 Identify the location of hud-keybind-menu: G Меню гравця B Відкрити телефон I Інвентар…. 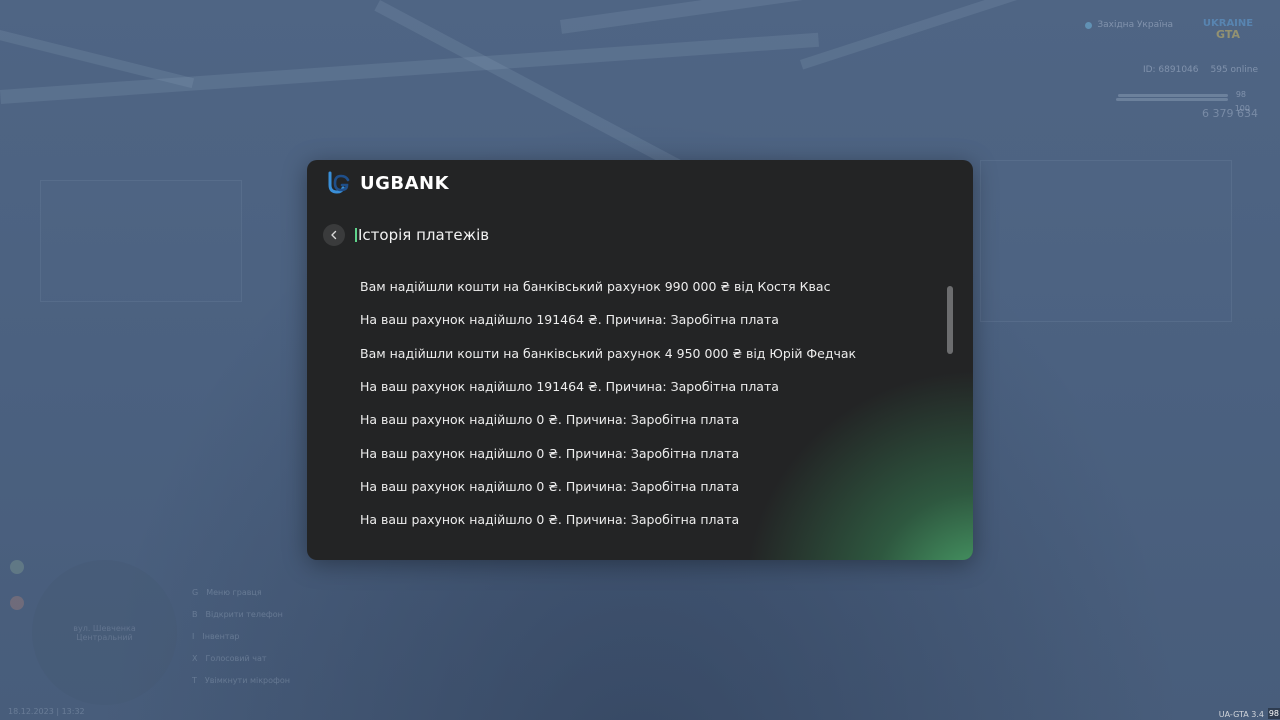
(241, 643).